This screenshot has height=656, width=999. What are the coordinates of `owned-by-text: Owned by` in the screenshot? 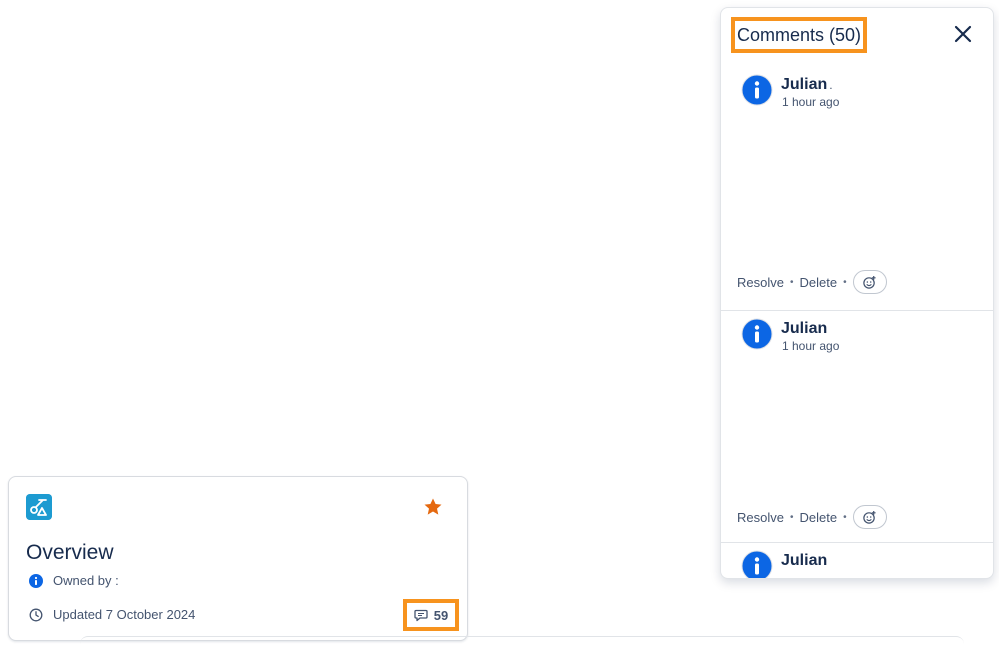 It's located at (82, 580).